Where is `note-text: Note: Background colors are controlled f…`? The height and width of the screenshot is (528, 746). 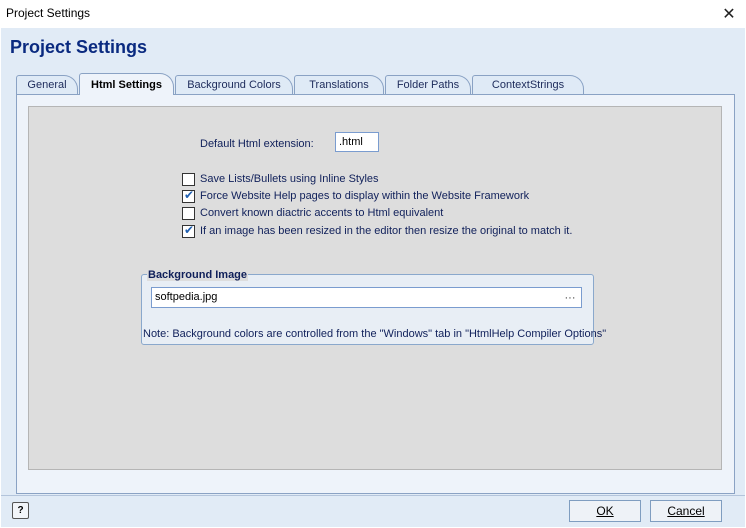
note-text: Note: Background colors are controlled f… is located at coordinates (375, 334).